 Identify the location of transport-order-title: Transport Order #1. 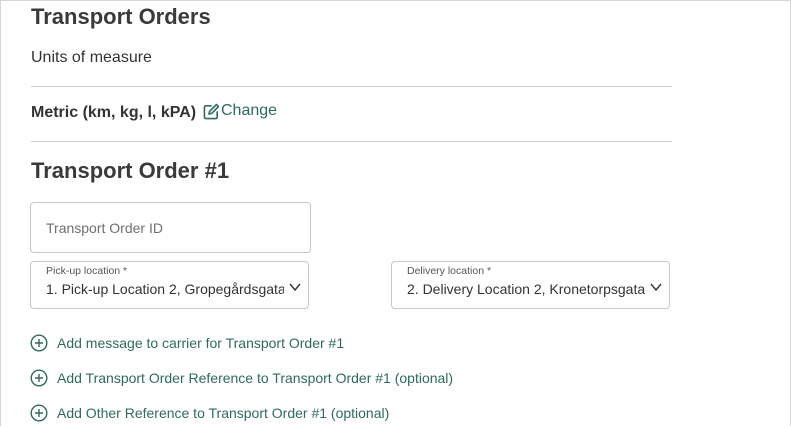
(130, 170).